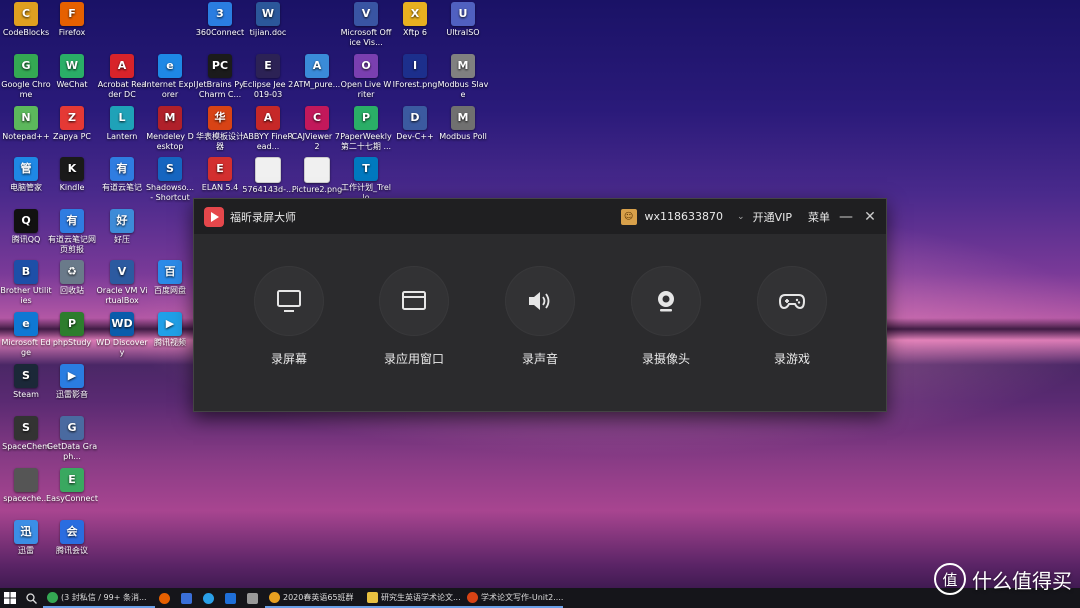 The image size is (1080, 608). What do you see at coordinates (950, 579) in the screenshot?
I see `watermark-logo: 值` at bounding box center [950, 579].